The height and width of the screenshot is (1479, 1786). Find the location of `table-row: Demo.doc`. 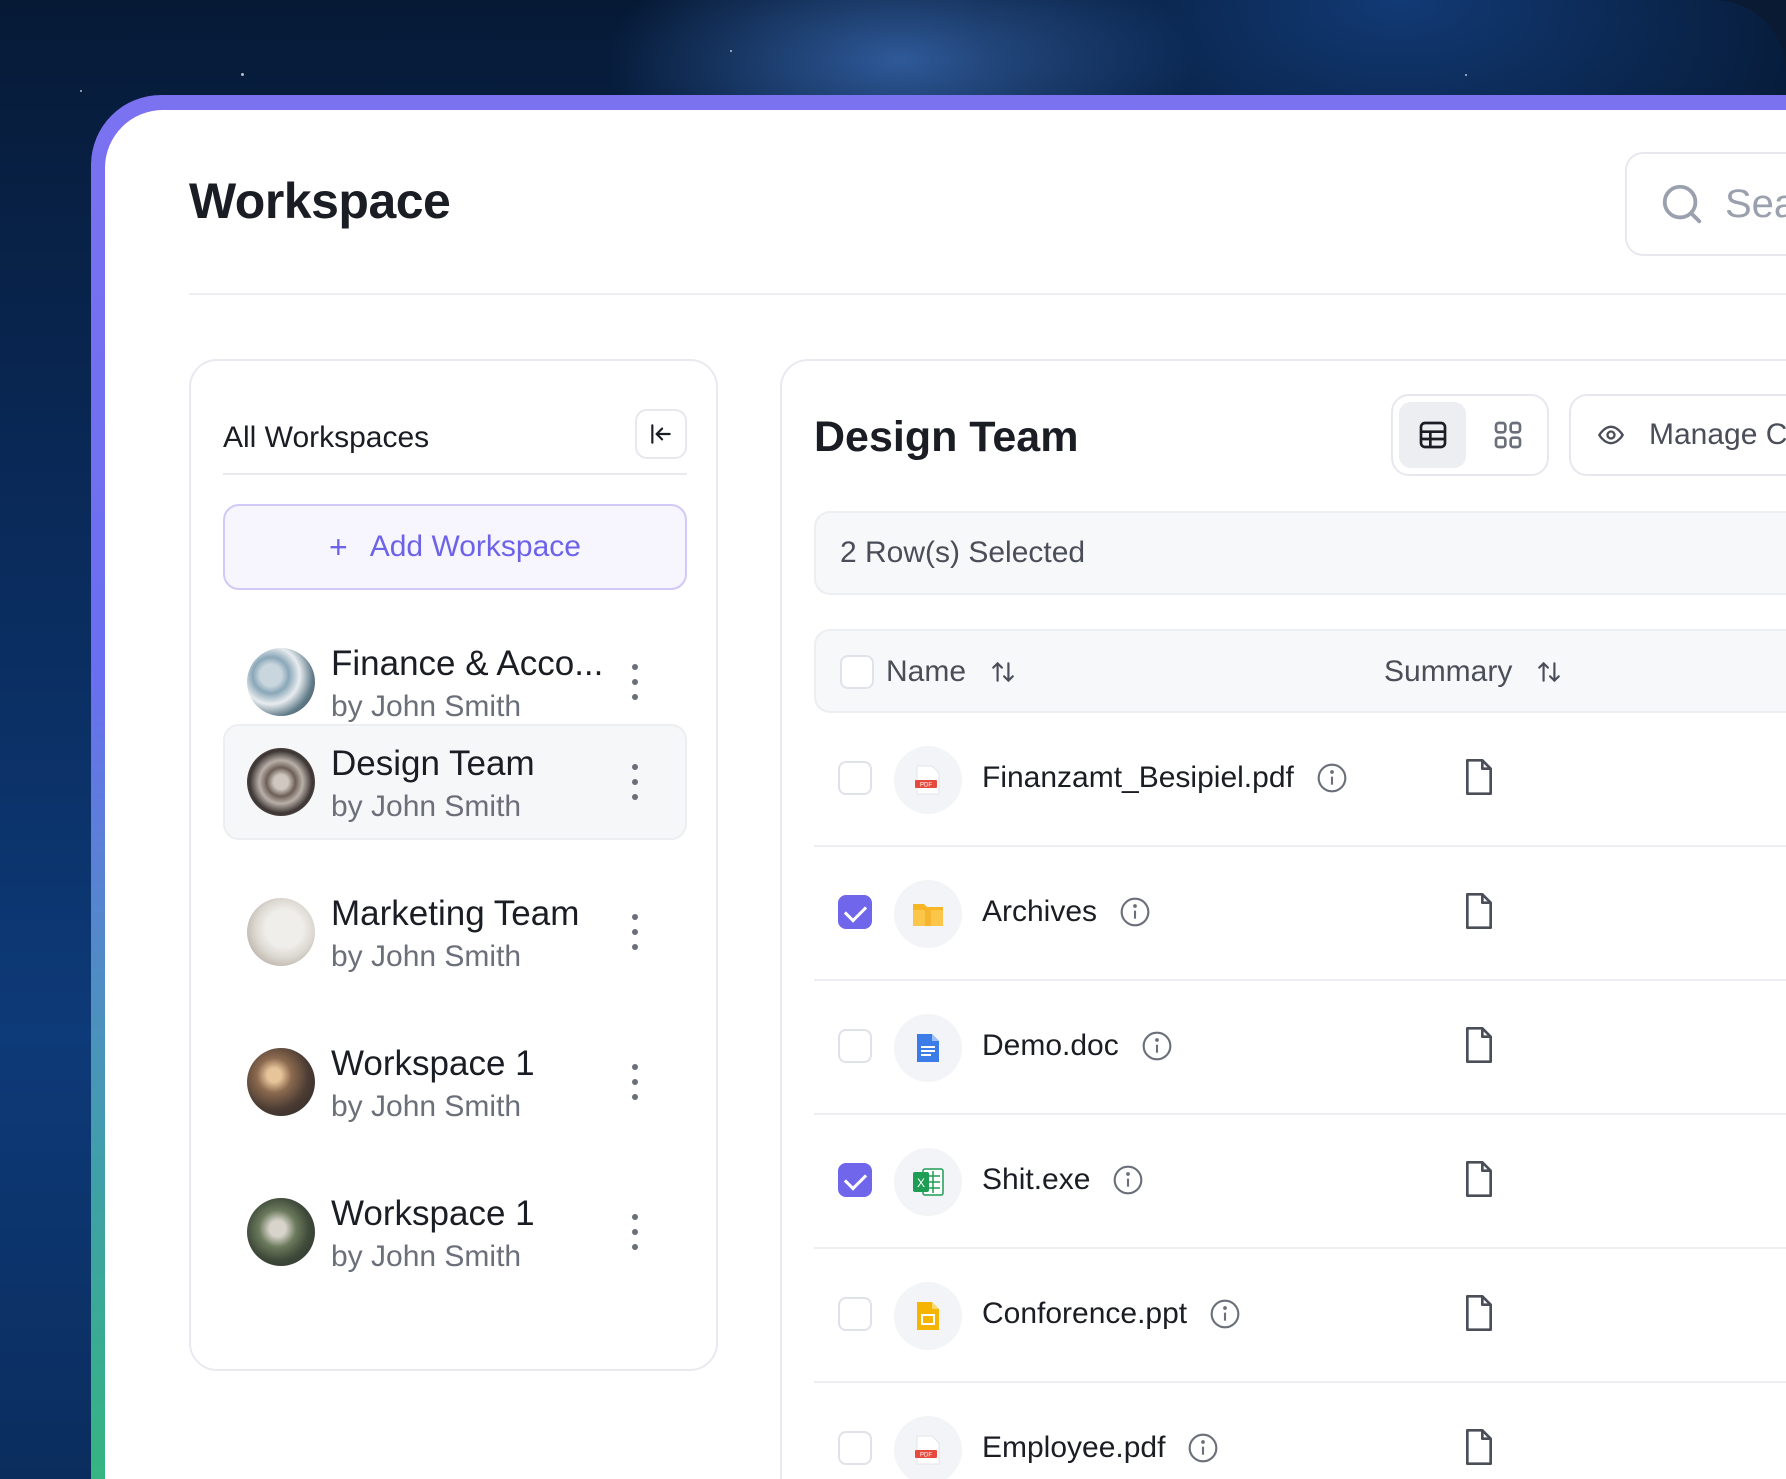

table-row: Demo.doc is located at coordinates (1300, 1048).